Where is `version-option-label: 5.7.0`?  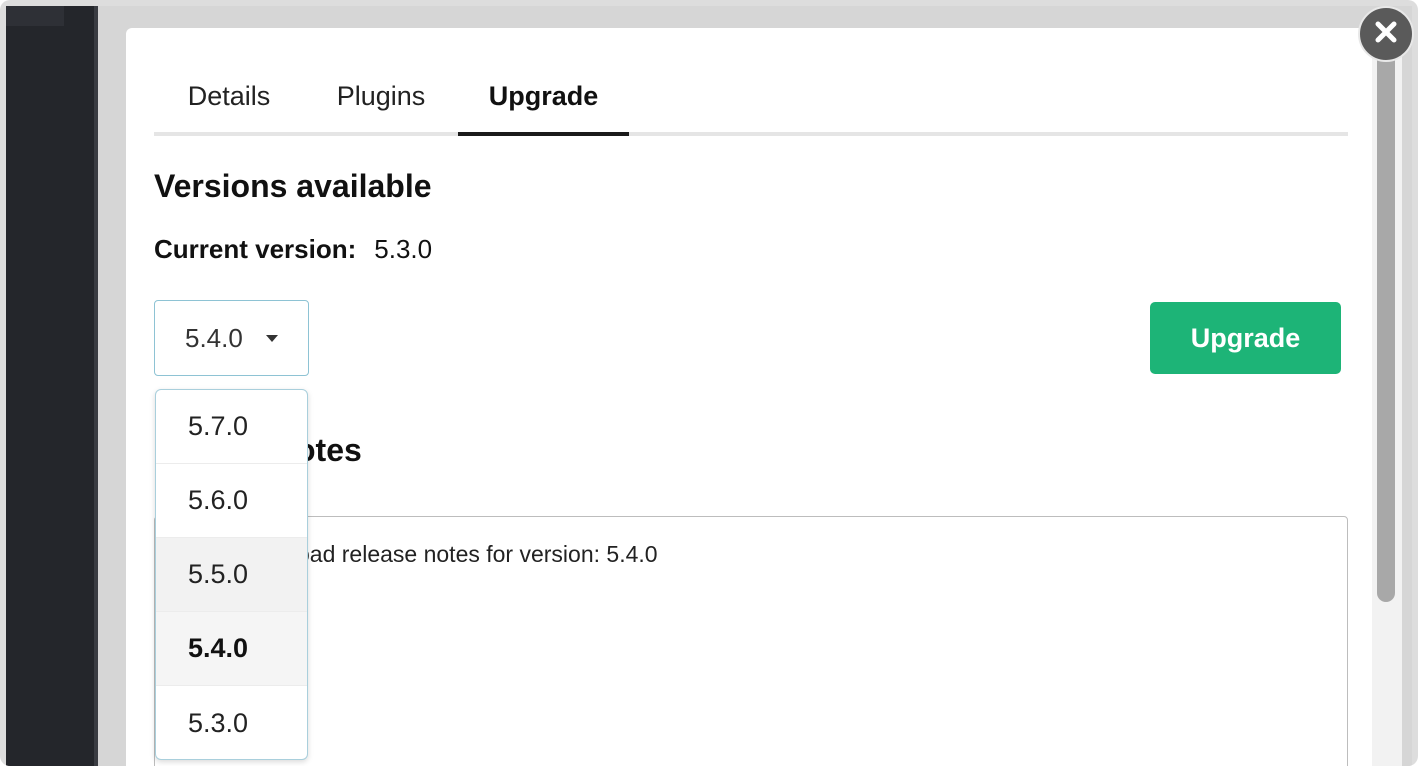 version-option-label: 5.7.0 is located at coordinates (218, 426).